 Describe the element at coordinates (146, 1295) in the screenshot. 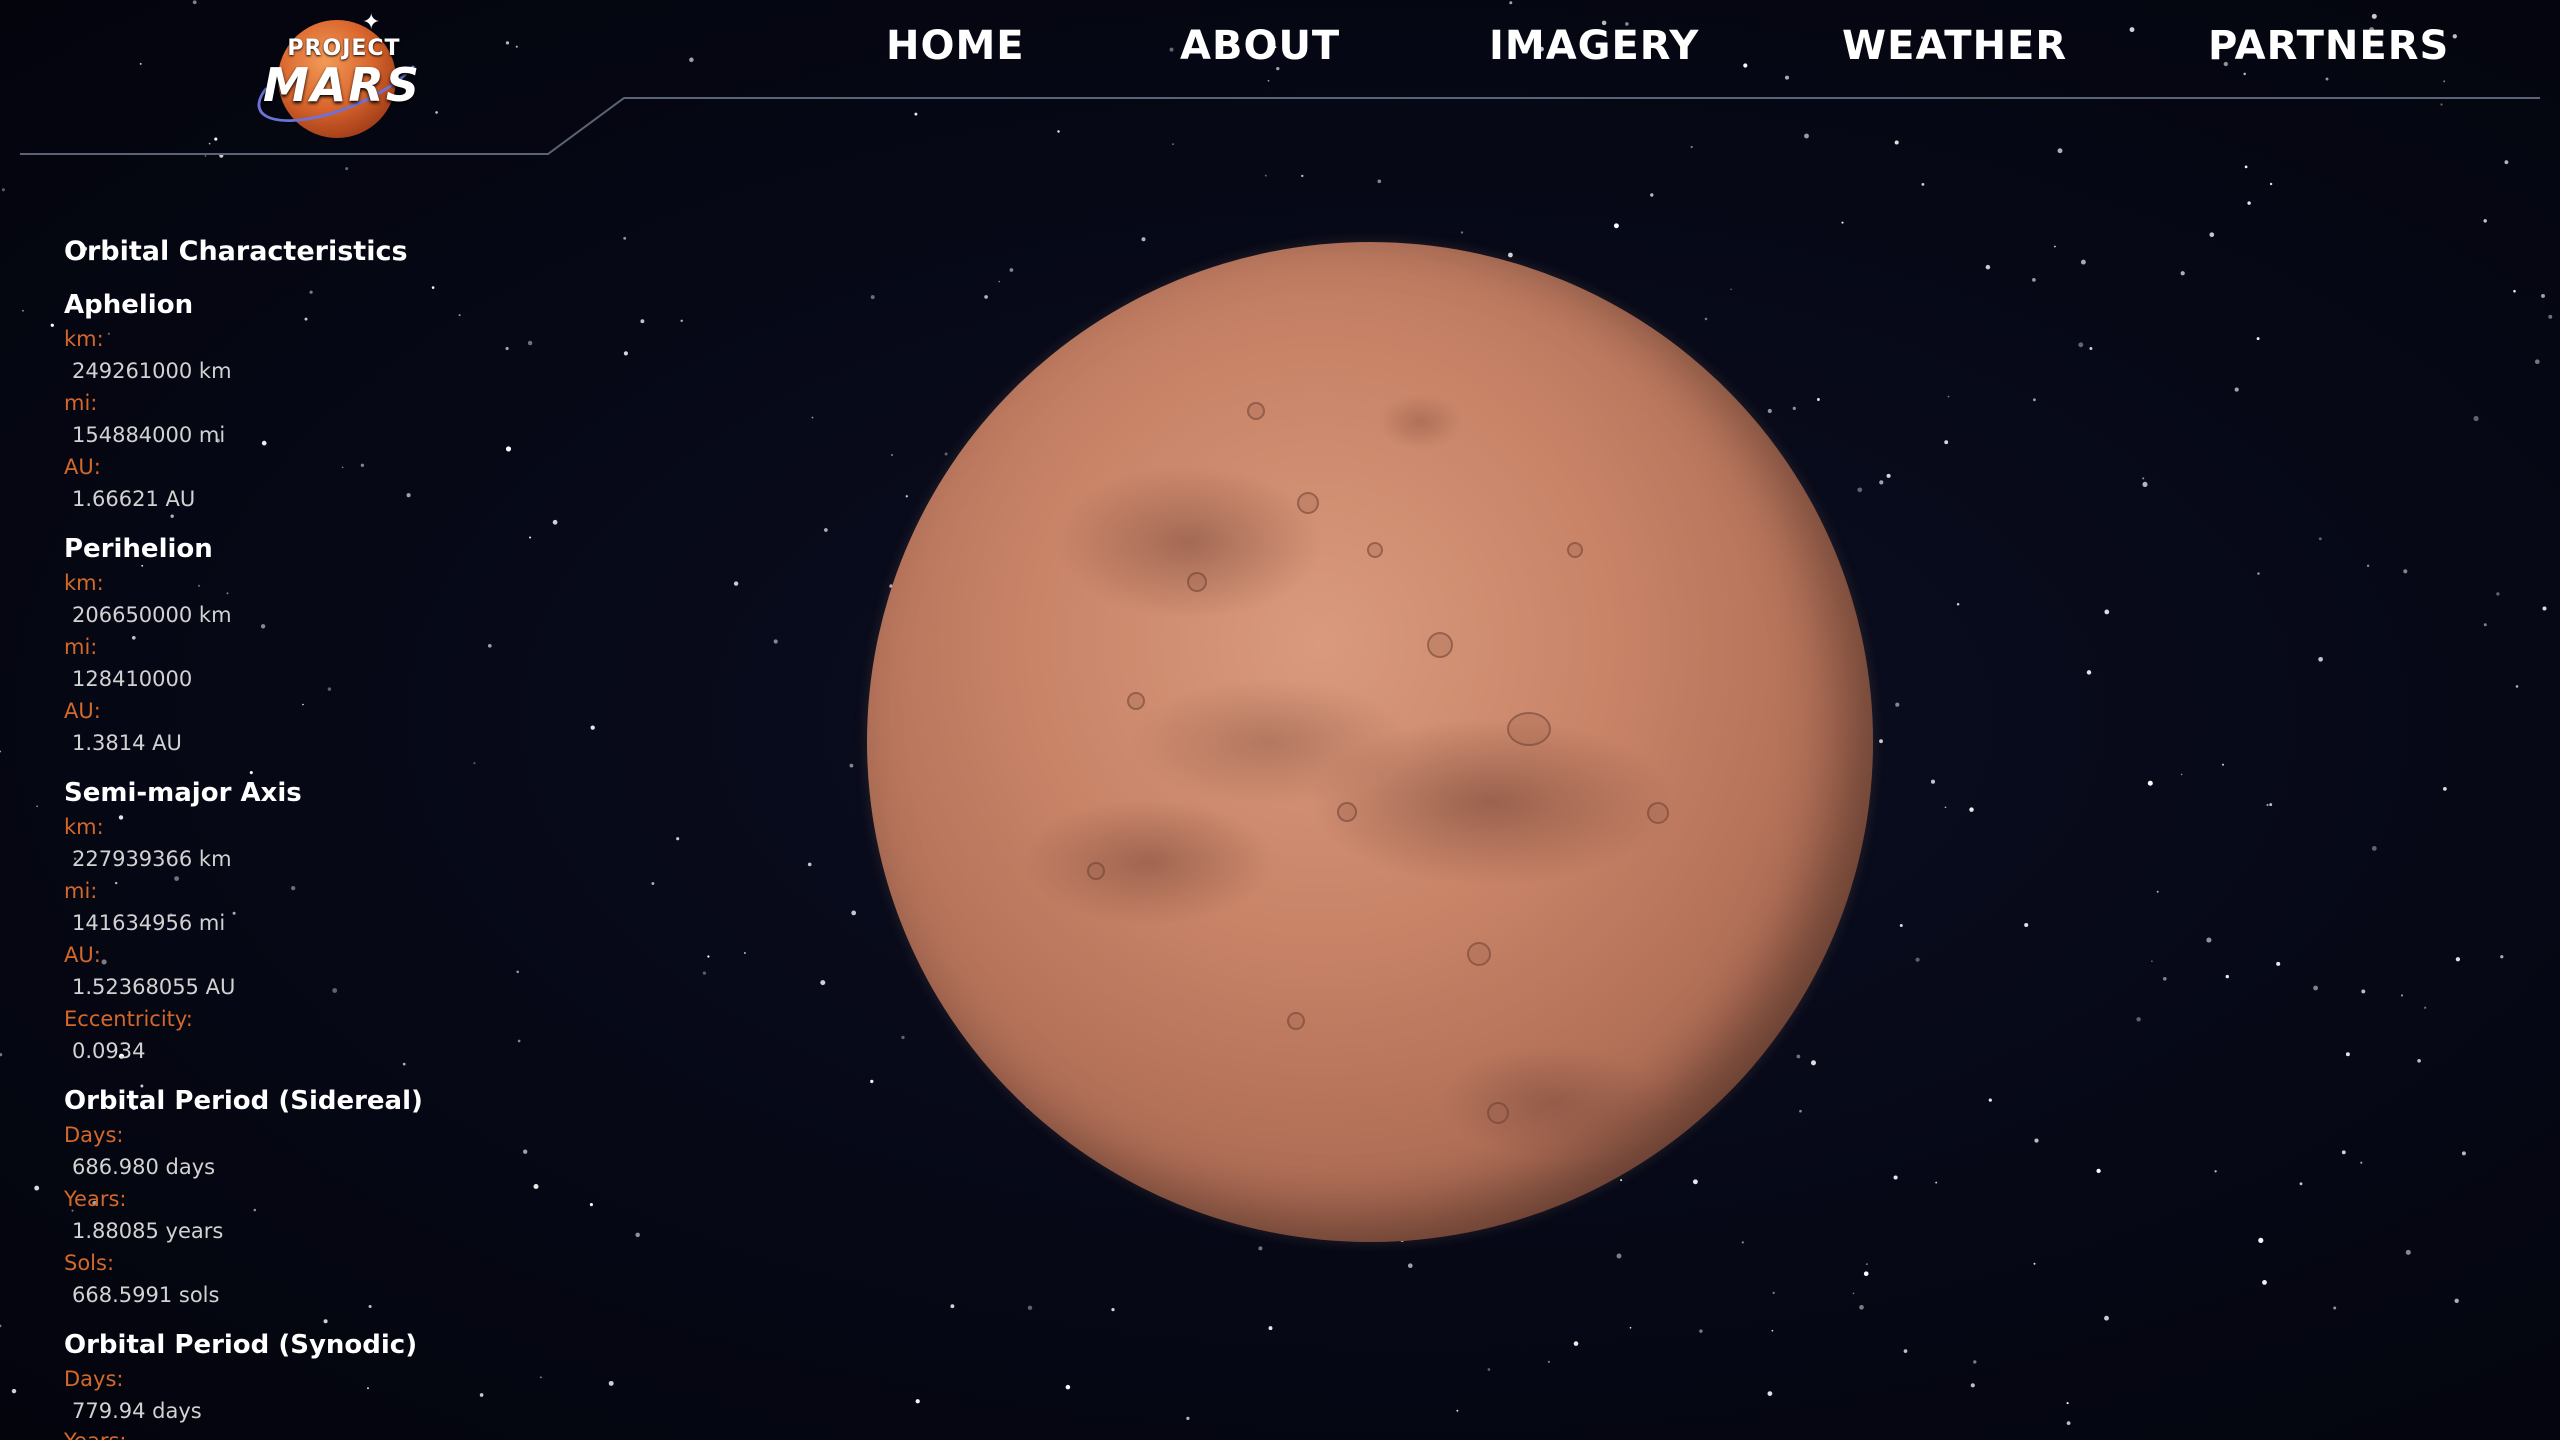

I see `sidereal-sols-value: 668.5991 sols` at that location.